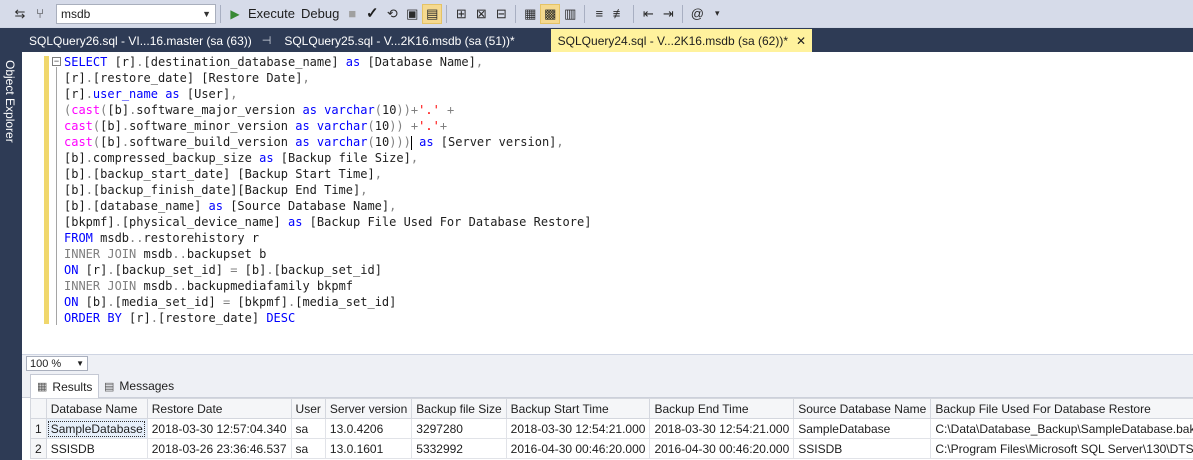 The image size is (1193, 460). Describe the element at coordinates (368, 428) in the screenshot. I see `grid-cell: 13.0.4206` at that location.